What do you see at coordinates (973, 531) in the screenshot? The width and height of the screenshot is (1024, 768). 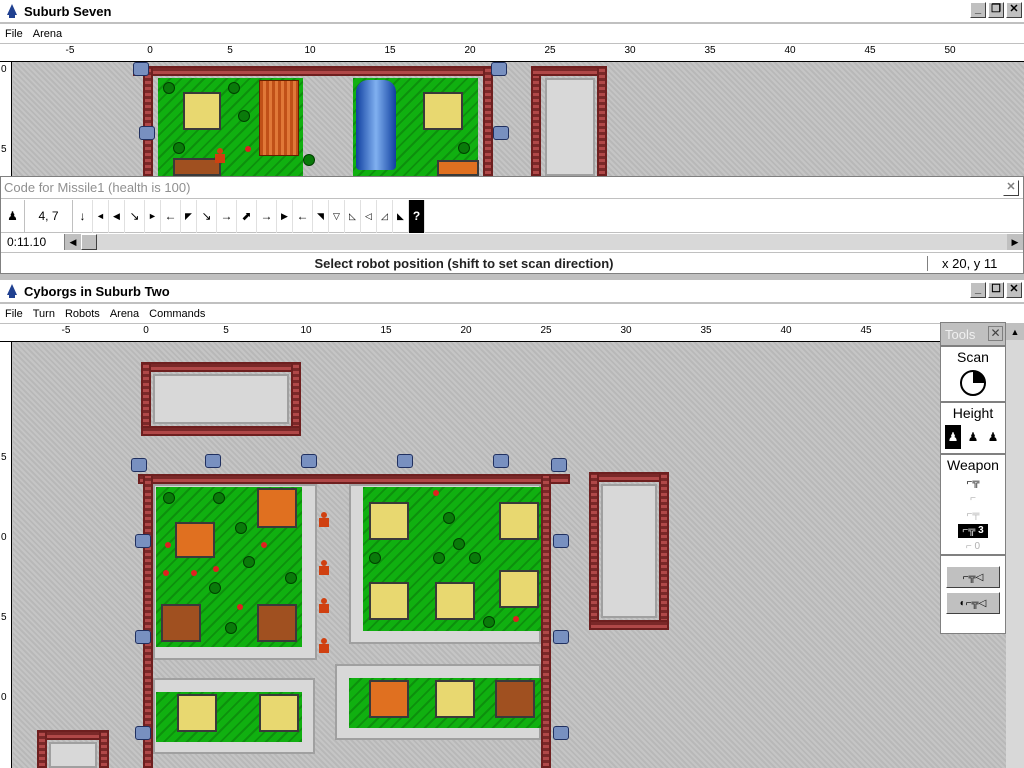 I see `weapon-launcher-icon: ⌐╦ 3` at bounding box center [973, 531].